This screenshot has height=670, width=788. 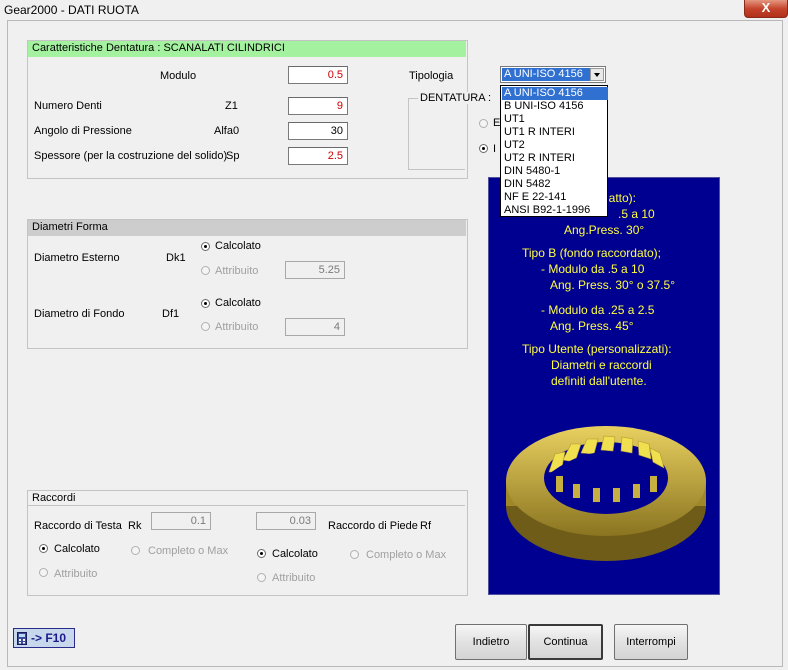 I want to click on tipologia-option: UT1 R INTERI, so click(x=555, y=132).